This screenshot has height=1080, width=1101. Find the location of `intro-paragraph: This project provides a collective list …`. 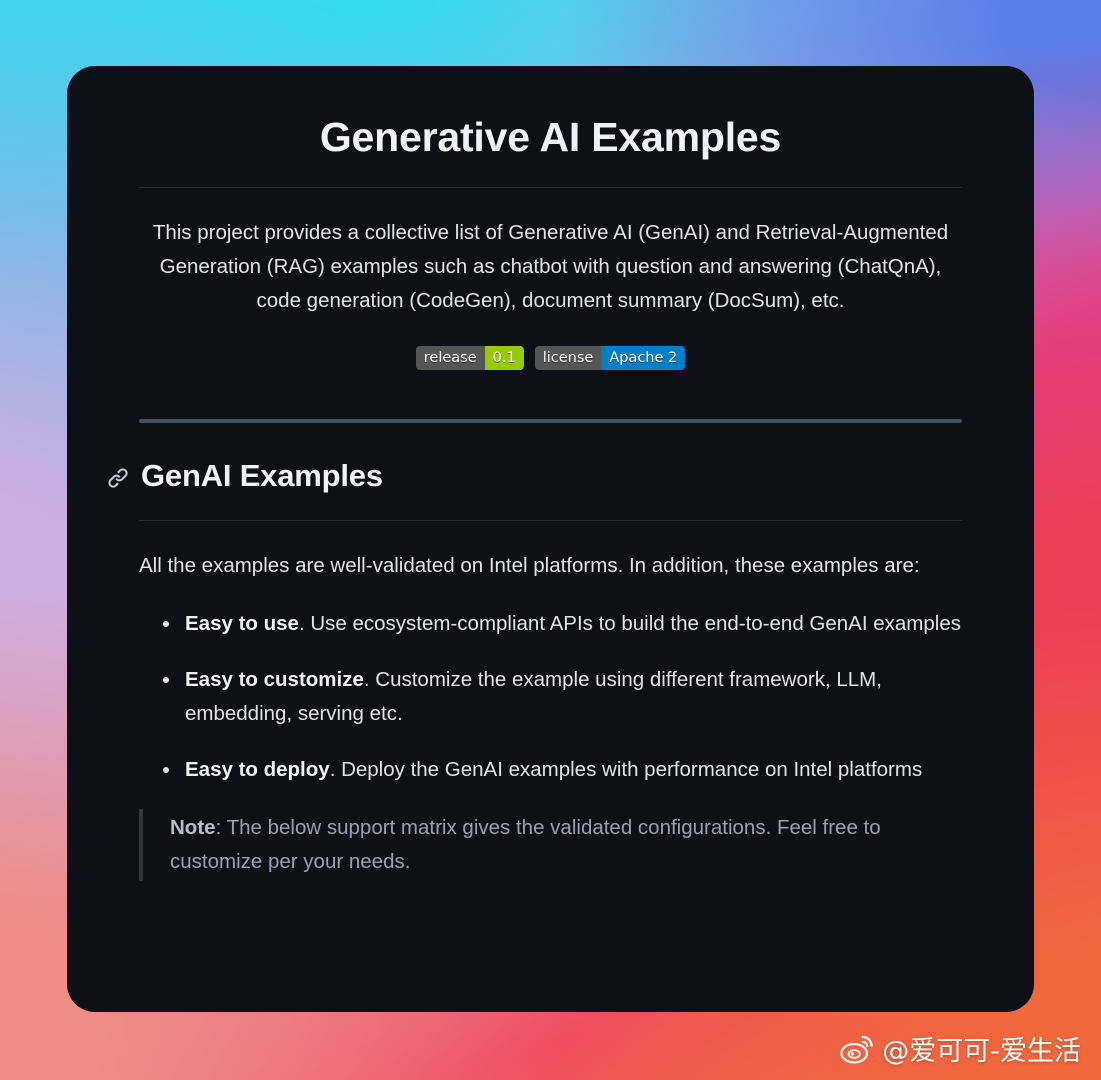

intro-paragraph: This project provides a collective list … is located at coordinates (550, 266).